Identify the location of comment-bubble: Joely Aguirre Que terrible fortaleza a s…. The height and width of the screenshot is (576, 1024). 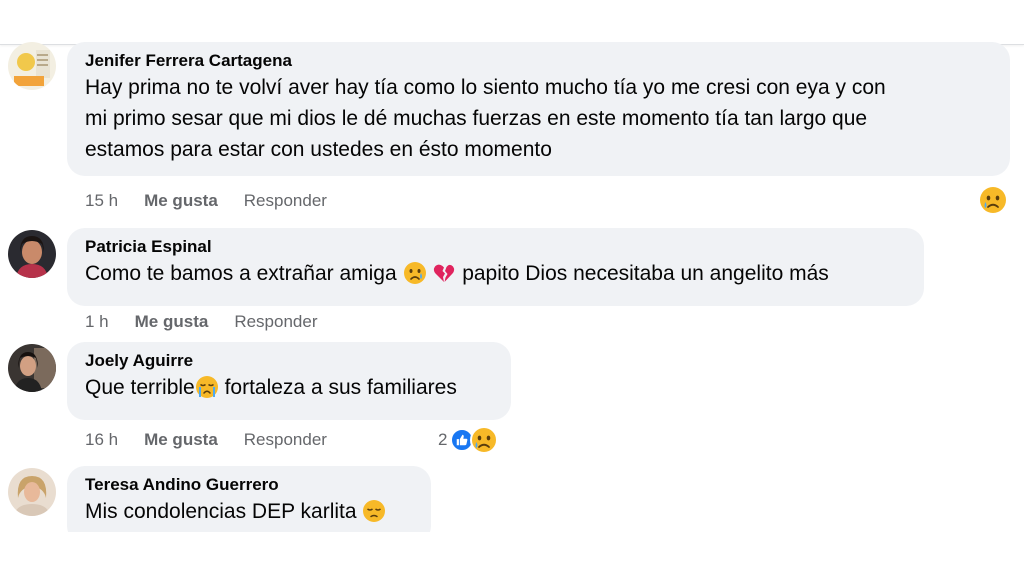
(289, 381).